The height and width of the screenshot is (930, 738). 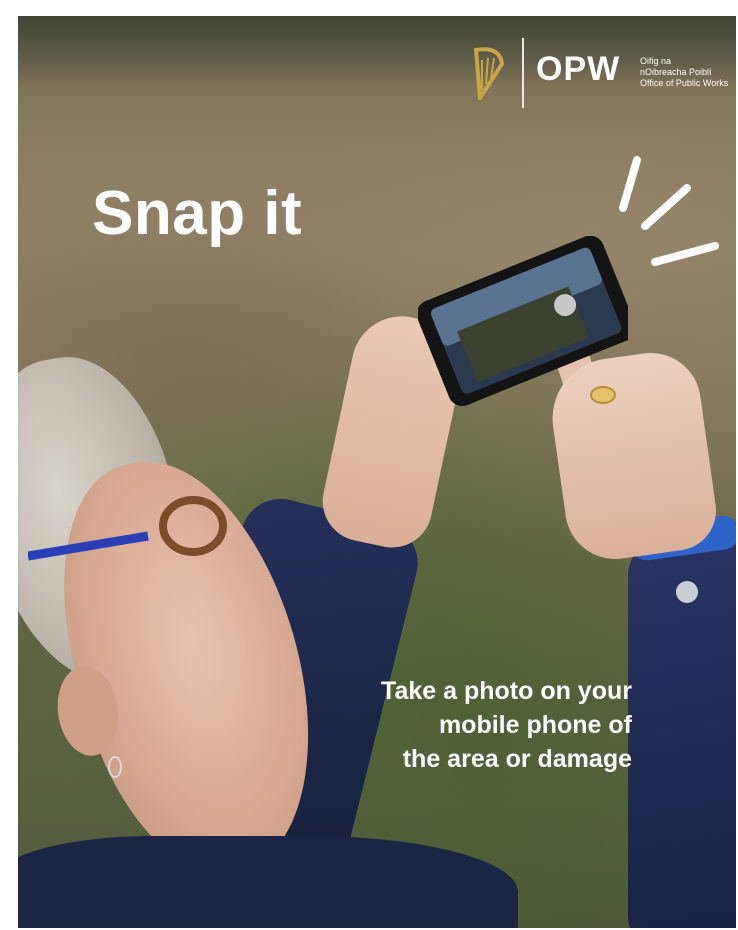 What do you see at coordinates (268, 882) in the screenshot?
I see `person-jacket` at bounding box center [268, 882].